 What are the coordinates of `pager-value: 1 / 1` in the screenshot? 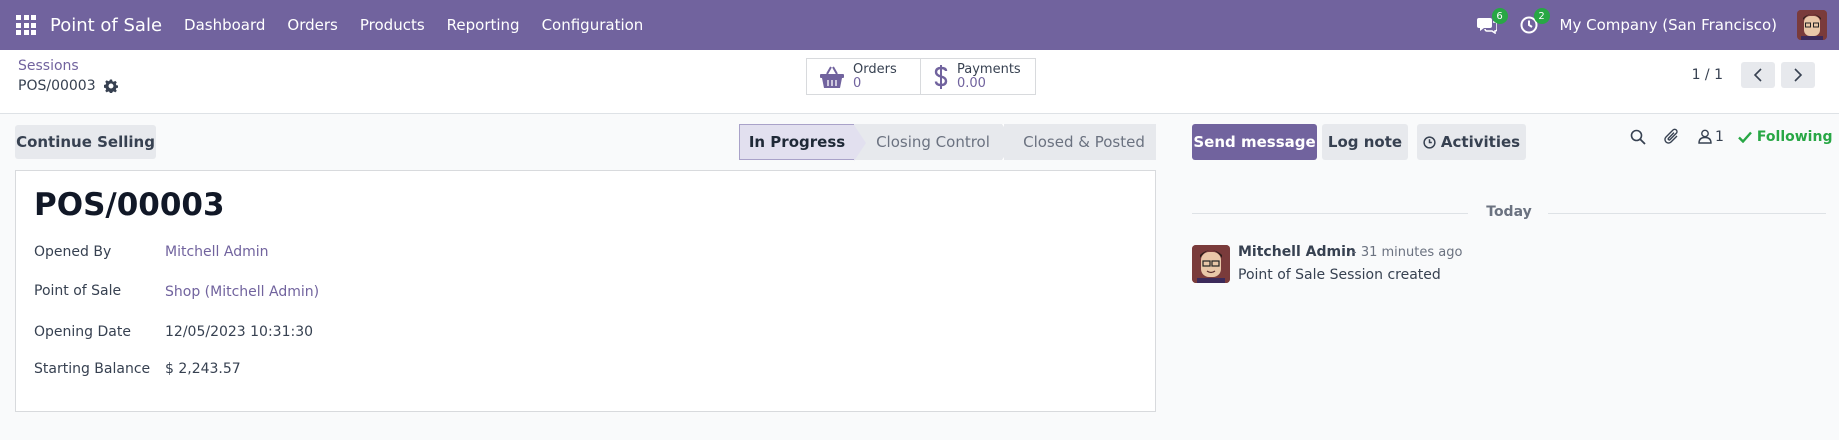 It's located at (1707, 75).